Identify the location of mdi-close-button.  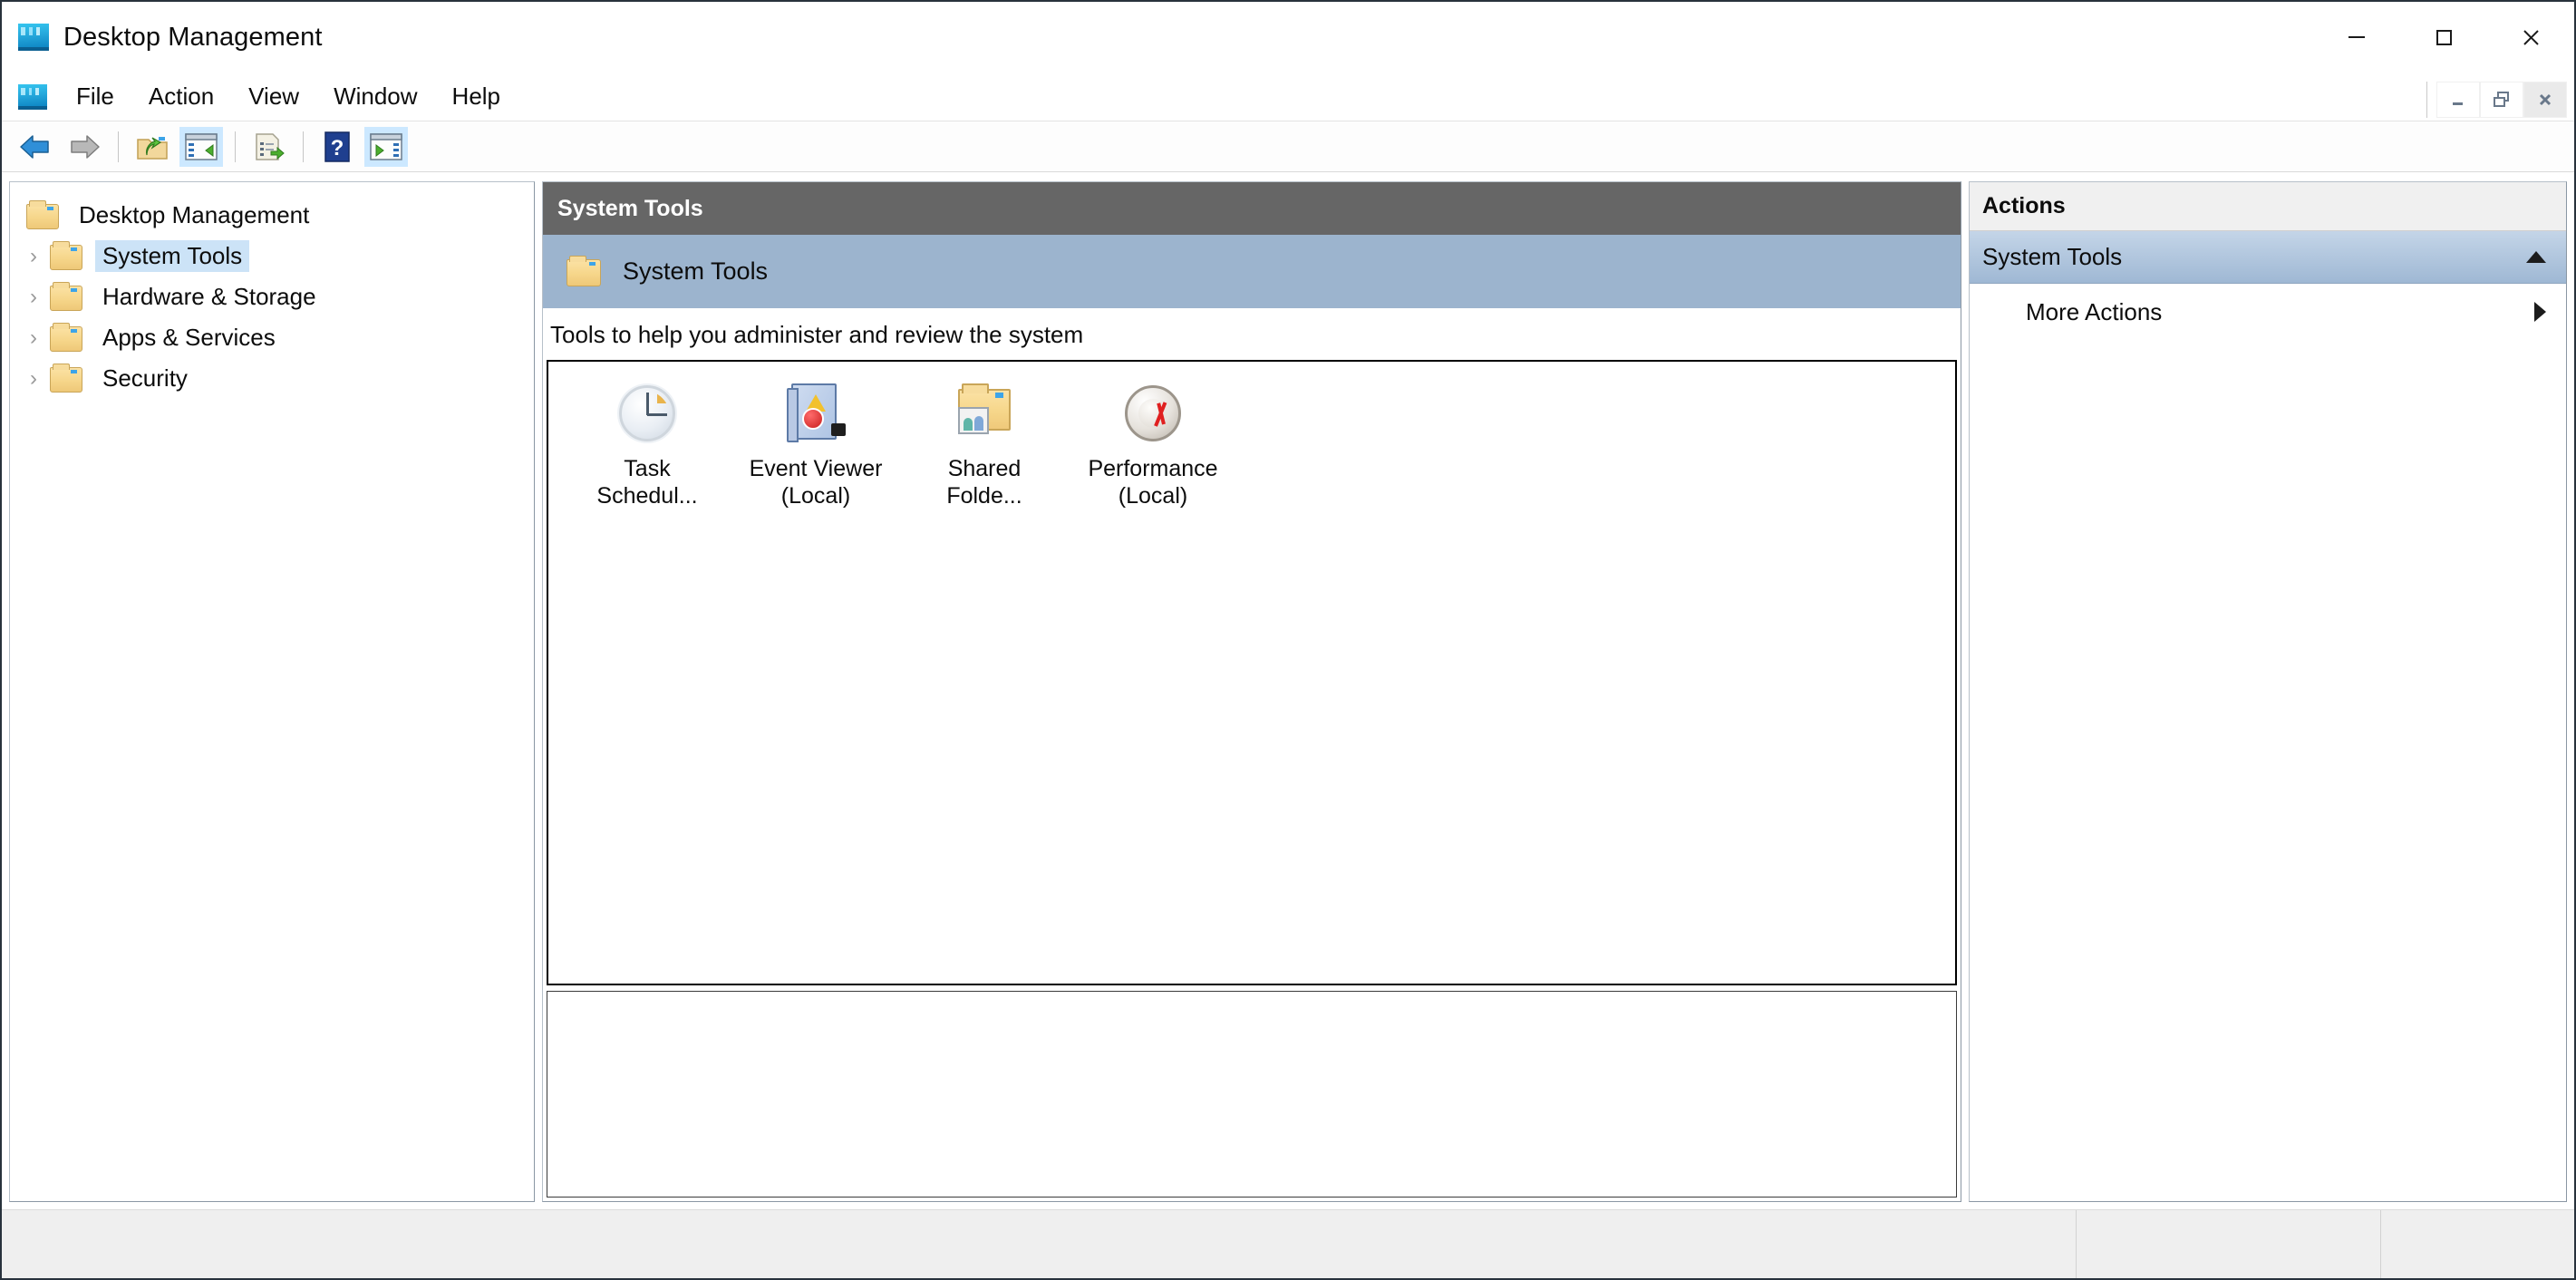
(2545, 100).